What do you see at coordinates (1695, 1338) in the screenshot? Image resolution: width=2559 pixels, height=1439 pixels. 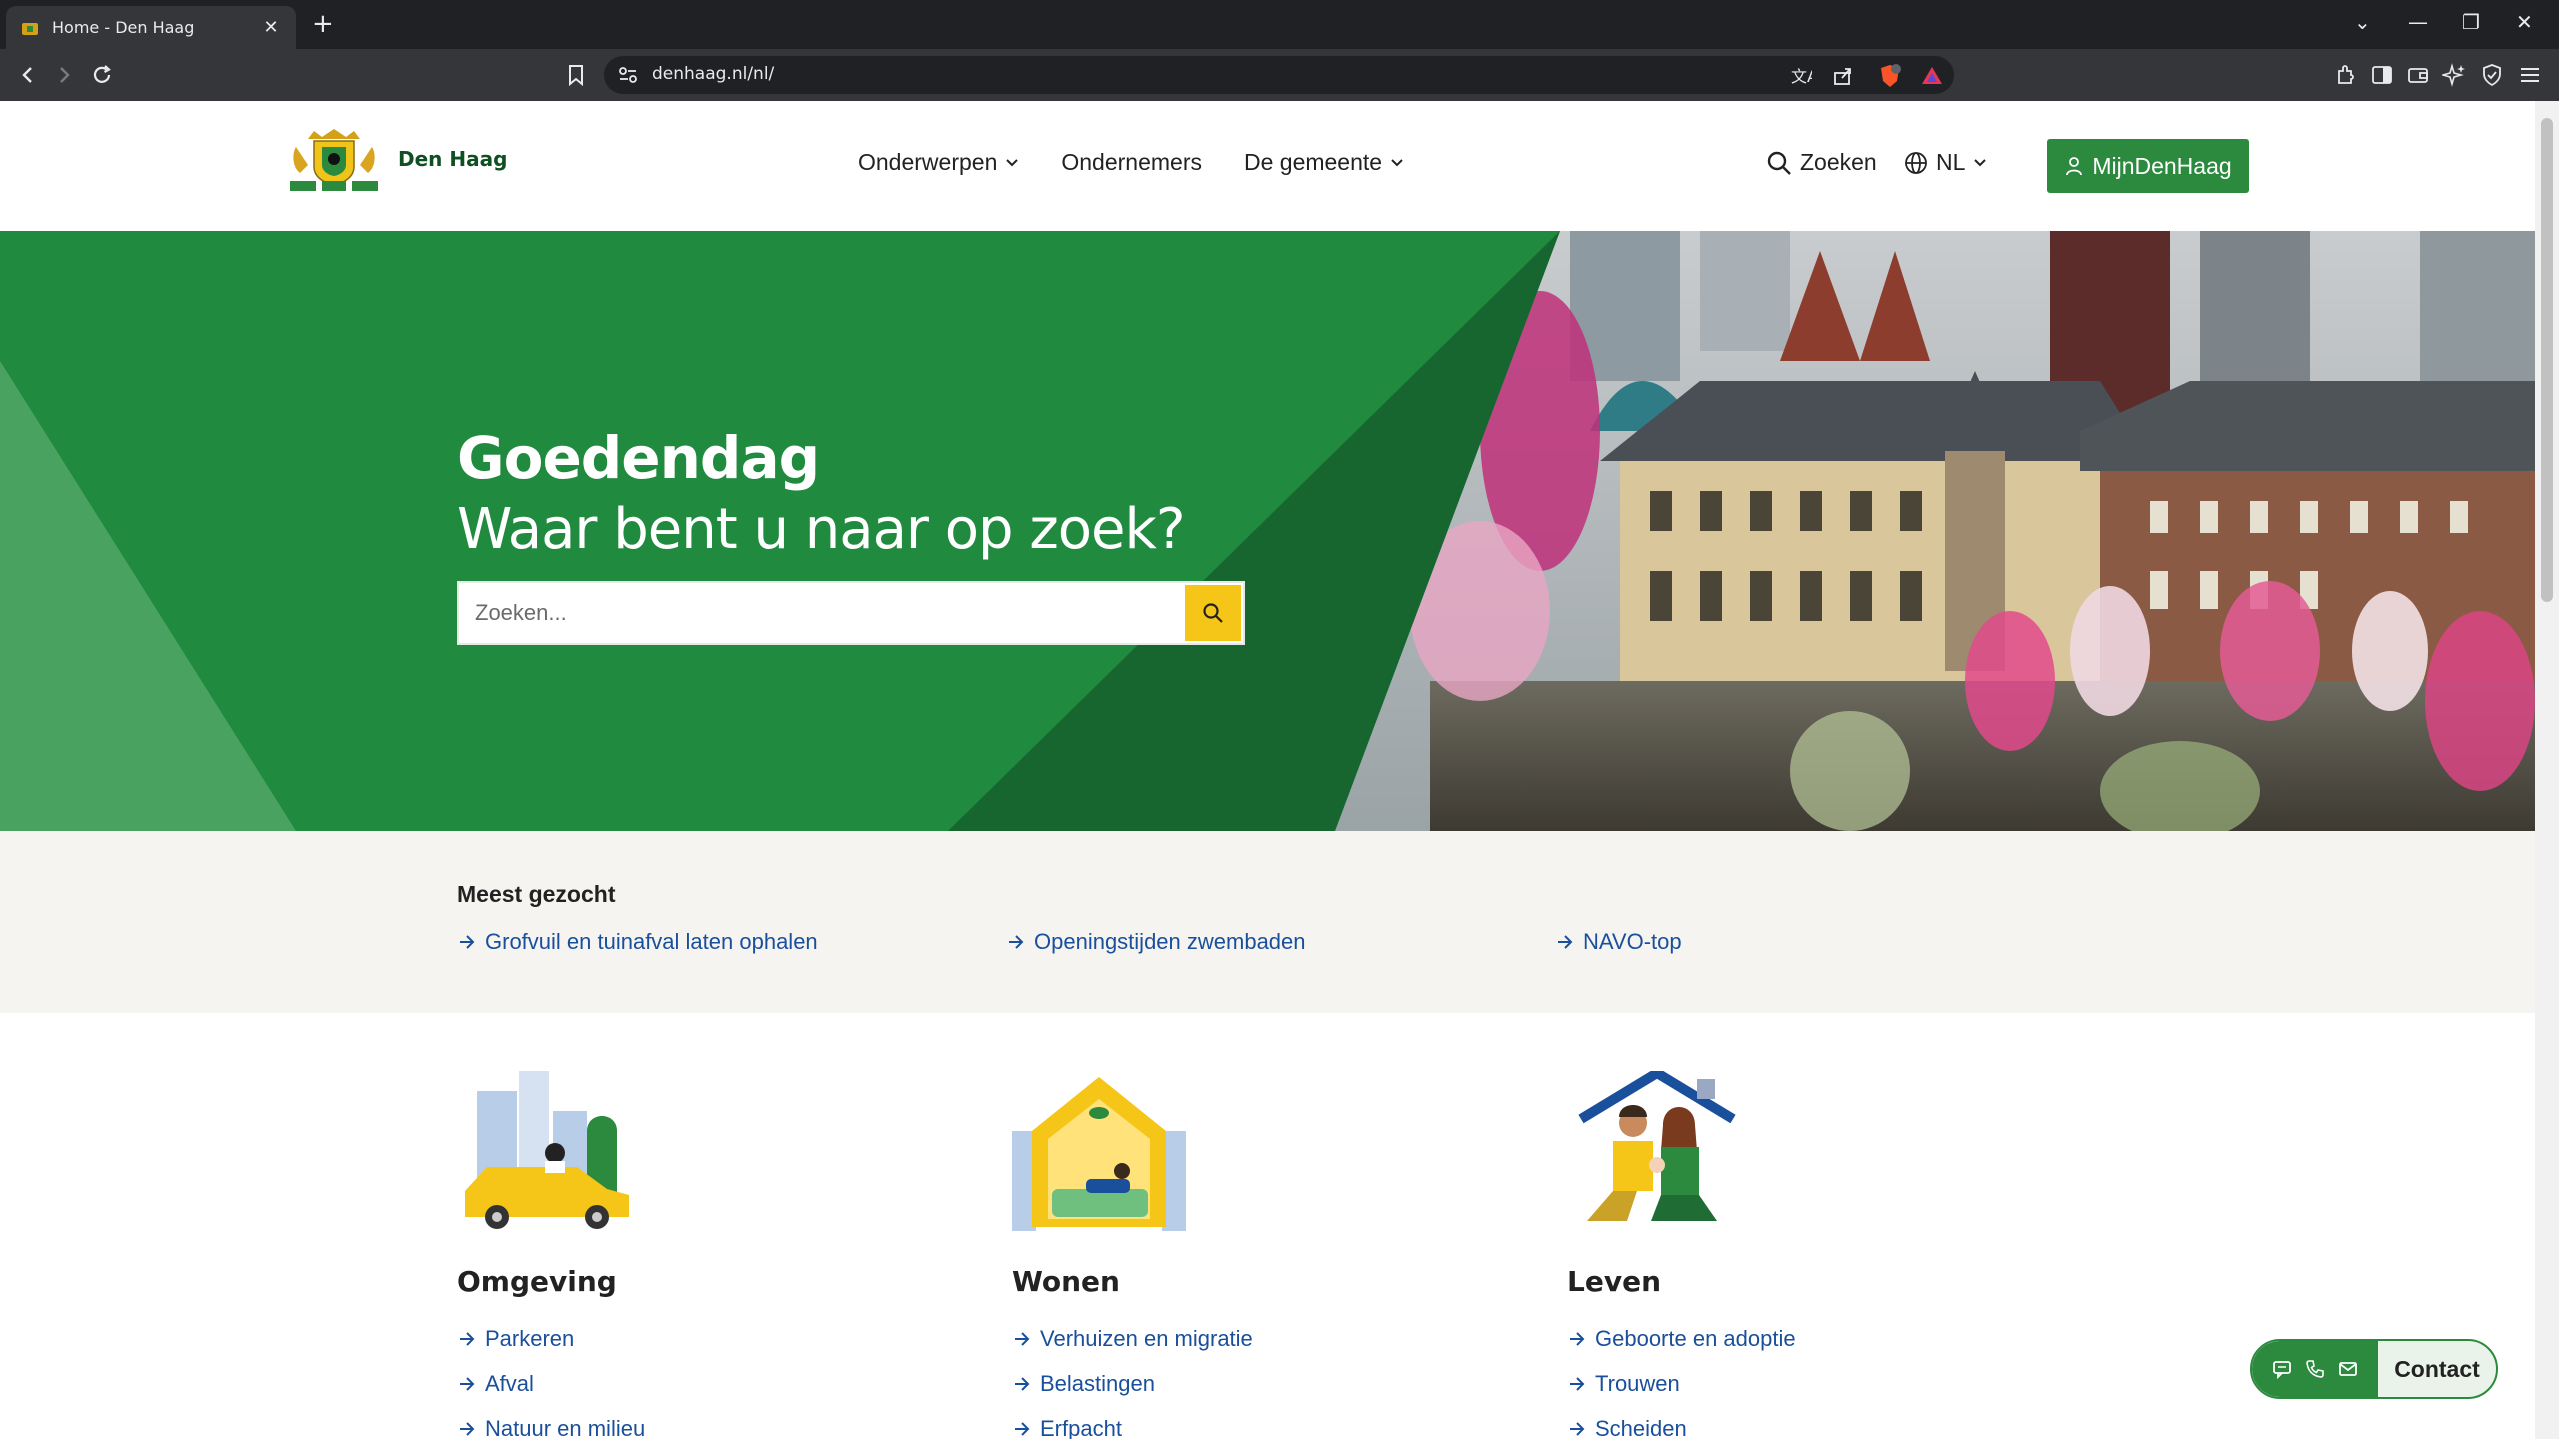 I see `category-link-label: Geboorte en adoptie` at bounding box center [1695, 1338].